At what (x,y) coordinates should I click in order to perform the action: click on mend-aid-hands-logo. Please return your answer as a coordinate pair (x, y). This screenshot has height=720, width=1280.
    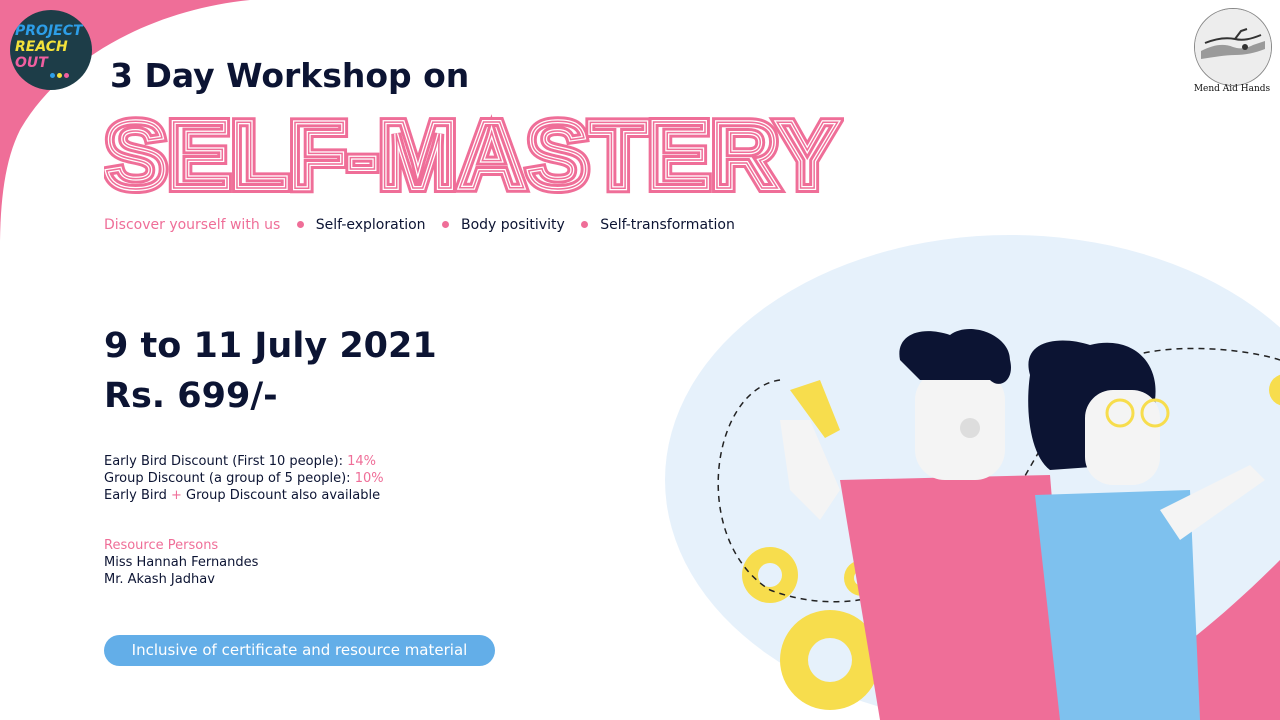
    Looking at the image, I should click on (1233, 47).